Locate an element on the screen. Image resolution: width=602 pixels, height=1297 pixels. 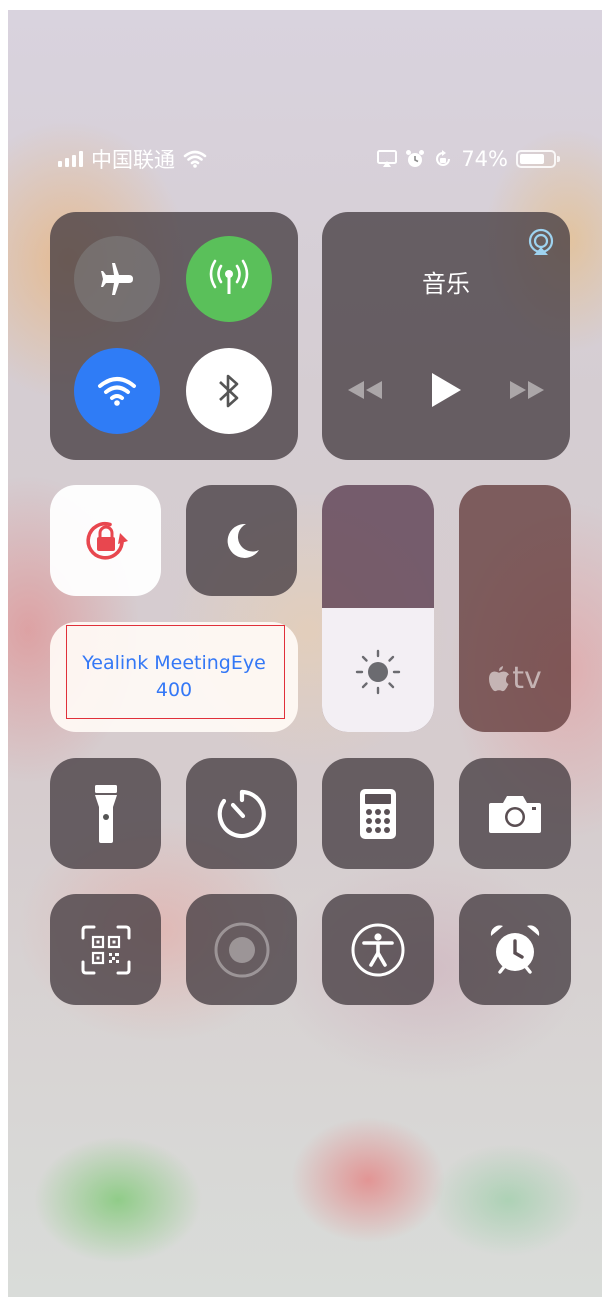
camera-icon is located at coordinates (515, 814).